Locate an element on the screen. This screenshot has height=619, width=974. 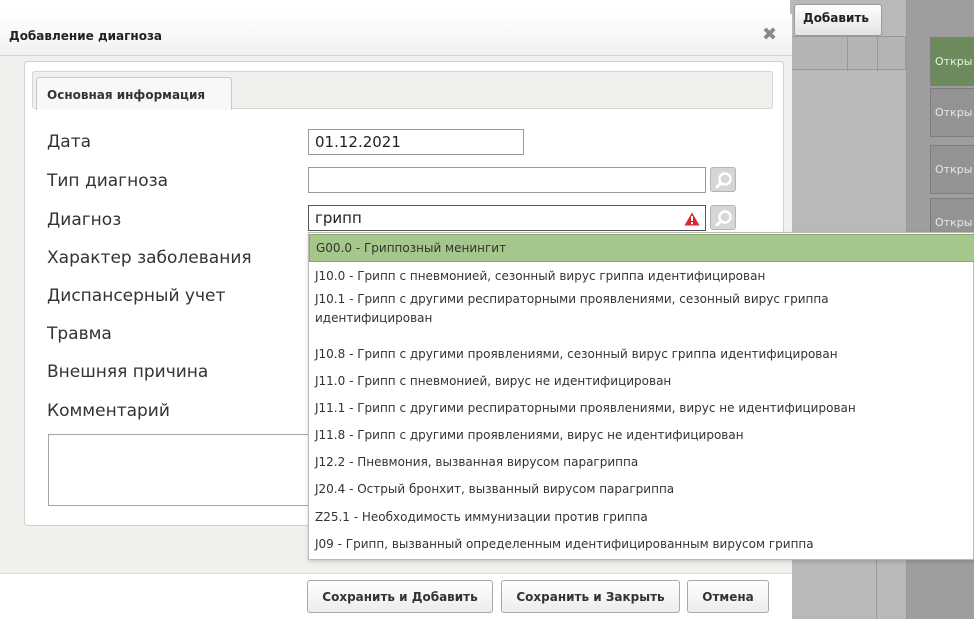
comment-label: Комментарий is located at coordinates (108, 411).